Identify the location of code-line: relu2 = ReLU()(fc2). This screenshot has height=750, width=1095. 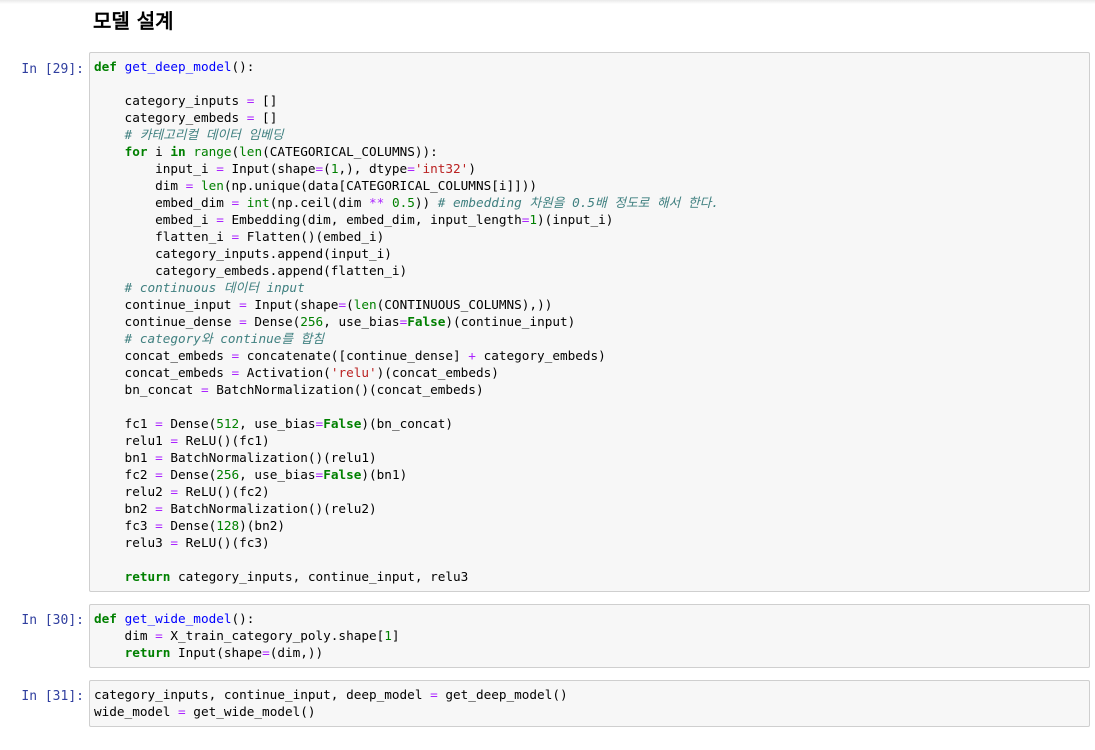
(406, 491).